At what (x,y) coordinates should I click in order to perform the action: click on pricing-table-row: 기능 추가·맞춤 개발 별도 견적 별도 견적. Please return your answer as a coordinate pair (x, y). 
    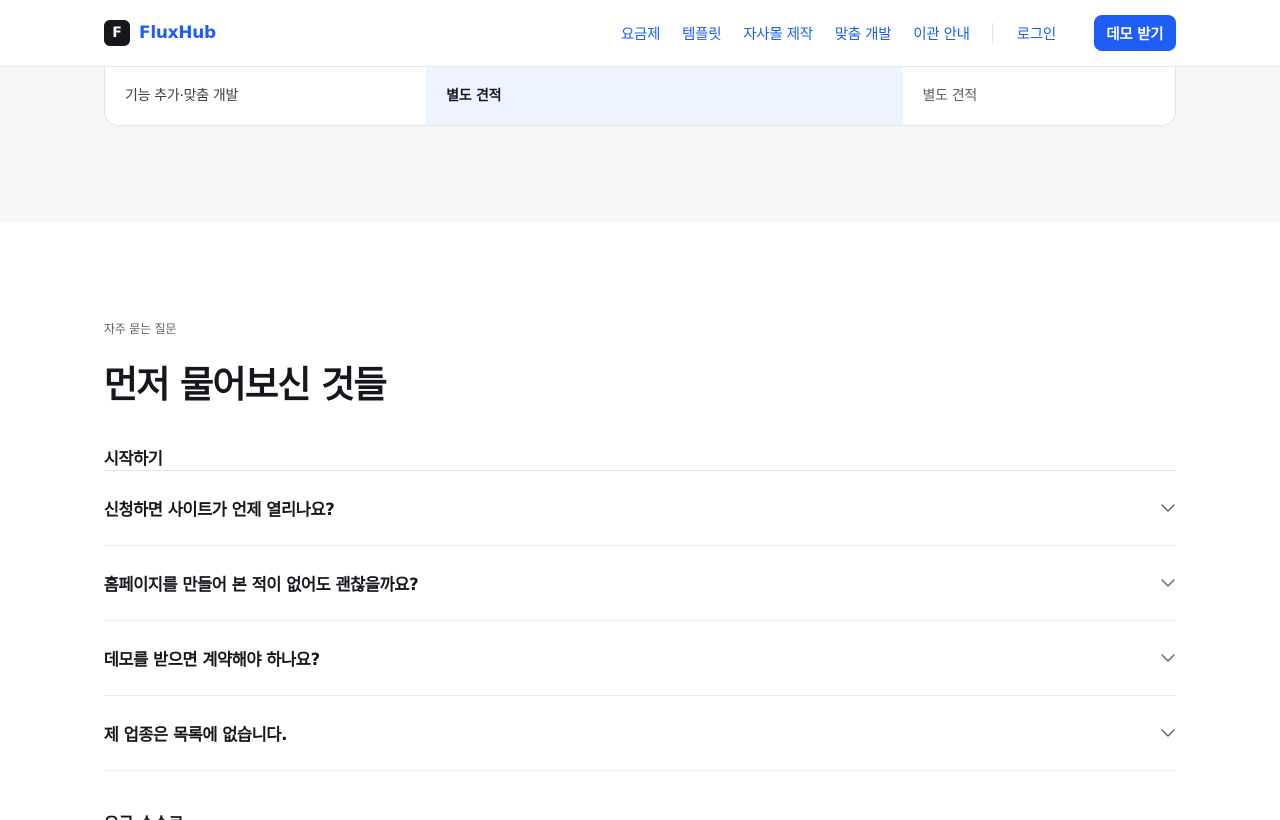
    Looking at the image, I should click on (640, 95).